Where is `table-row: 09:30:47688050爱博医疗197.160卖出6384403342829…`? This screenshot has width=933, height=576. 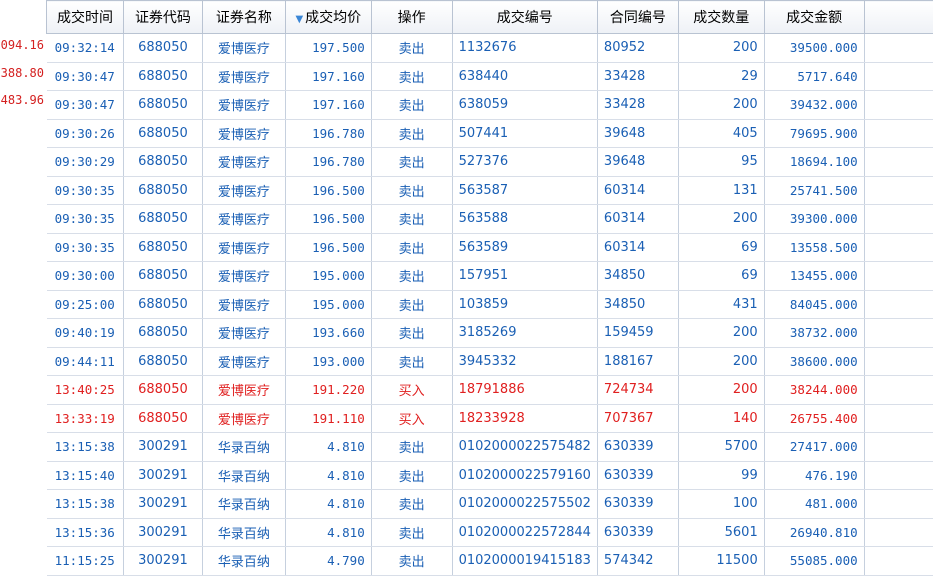
table-row: 09:30:47688050爱博医疗197.160卖出6384403342829… is located at coordinates (490, 76).